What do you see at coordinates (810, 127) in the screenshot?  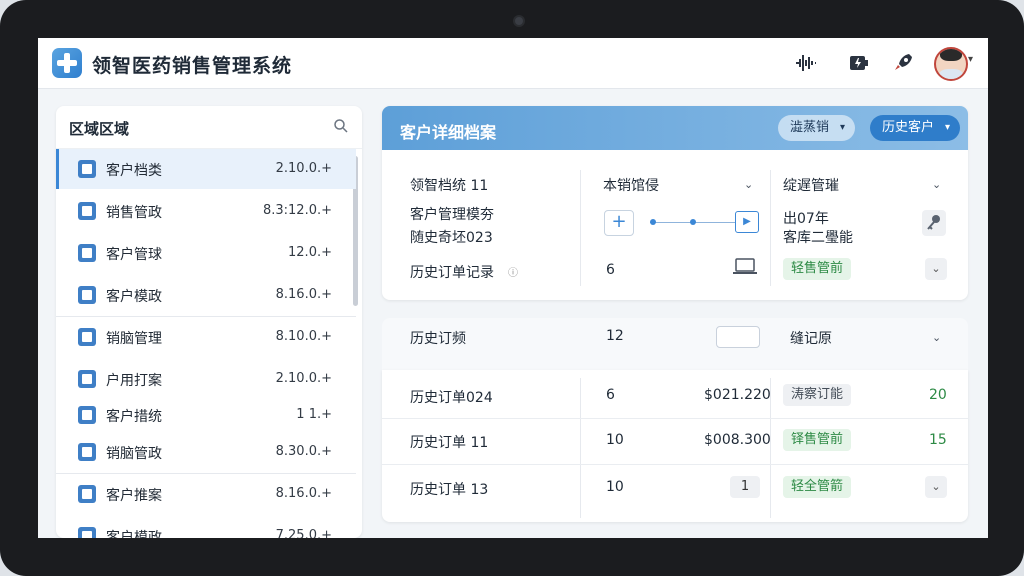 I see `filter-dropdown-label: 澁蒸销` at bounding box center [810, 127].